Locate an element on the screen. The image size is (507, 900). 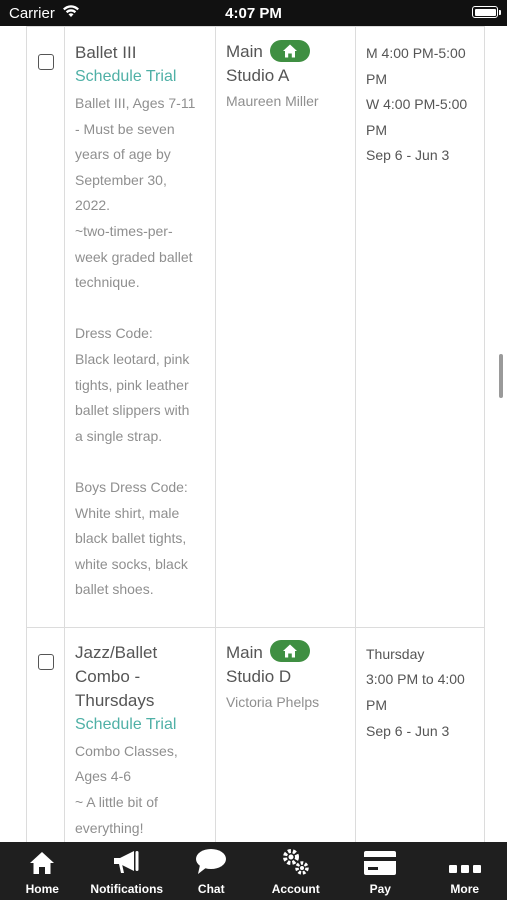
tab-account: Account is located at coordinates (296, 871).